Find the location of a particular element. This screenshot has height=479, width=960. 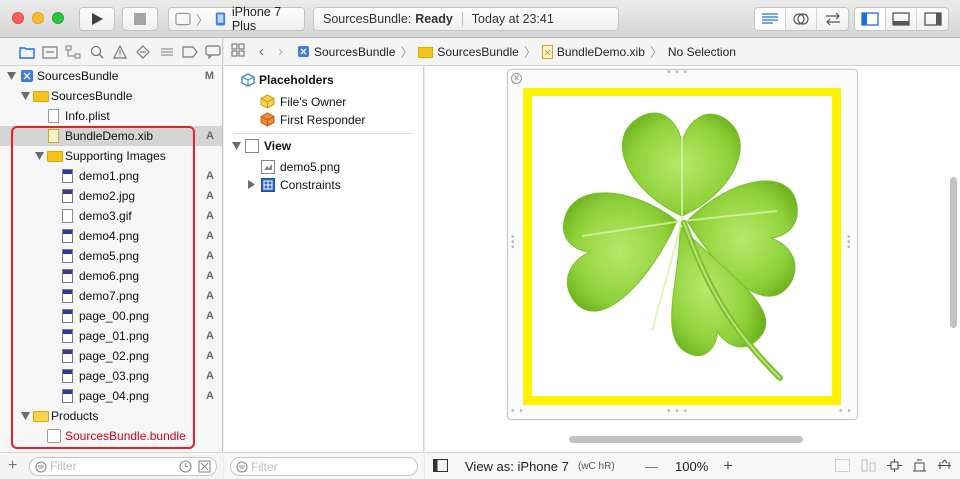

align-icon is located at coordinates (868, 467).